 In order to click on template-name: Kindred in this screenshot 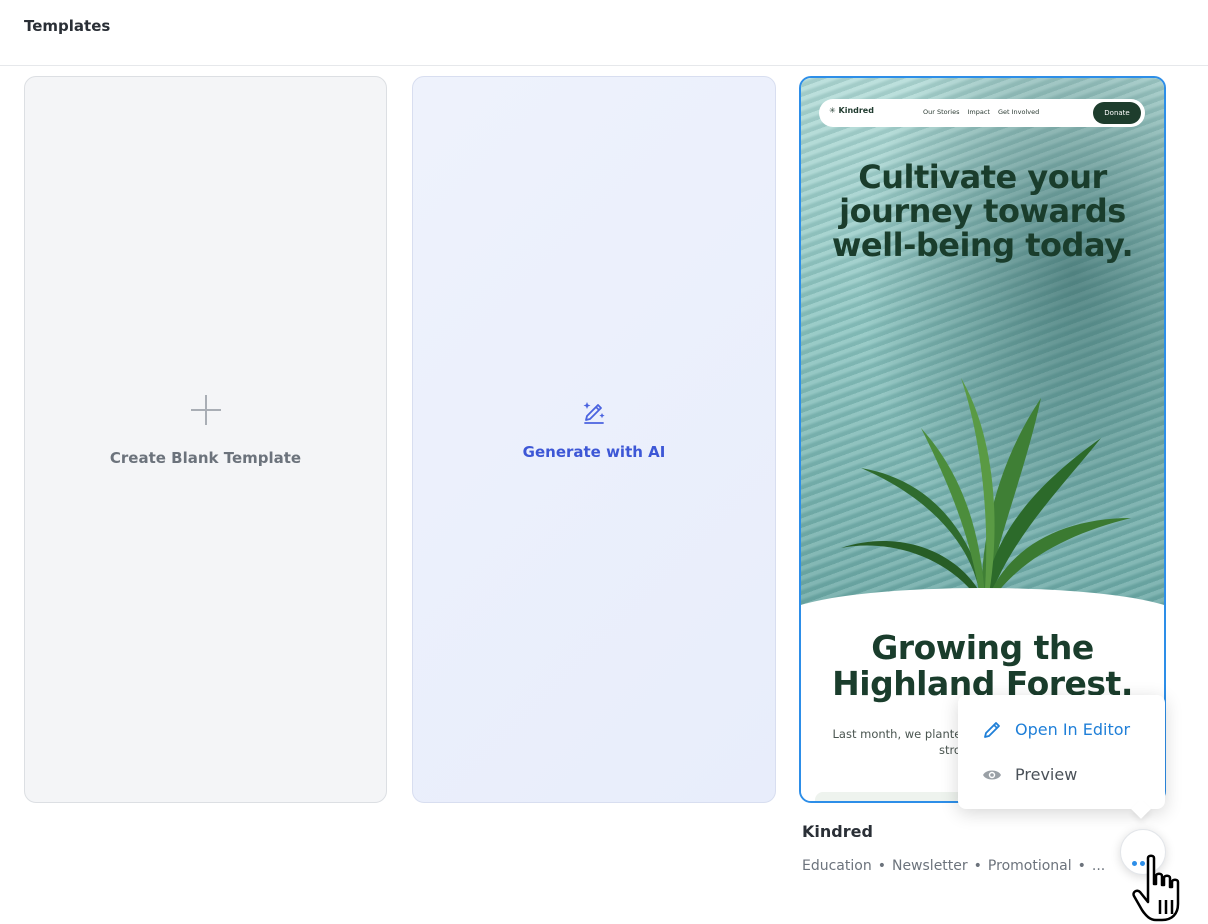, I will do `click(837, 831)`.